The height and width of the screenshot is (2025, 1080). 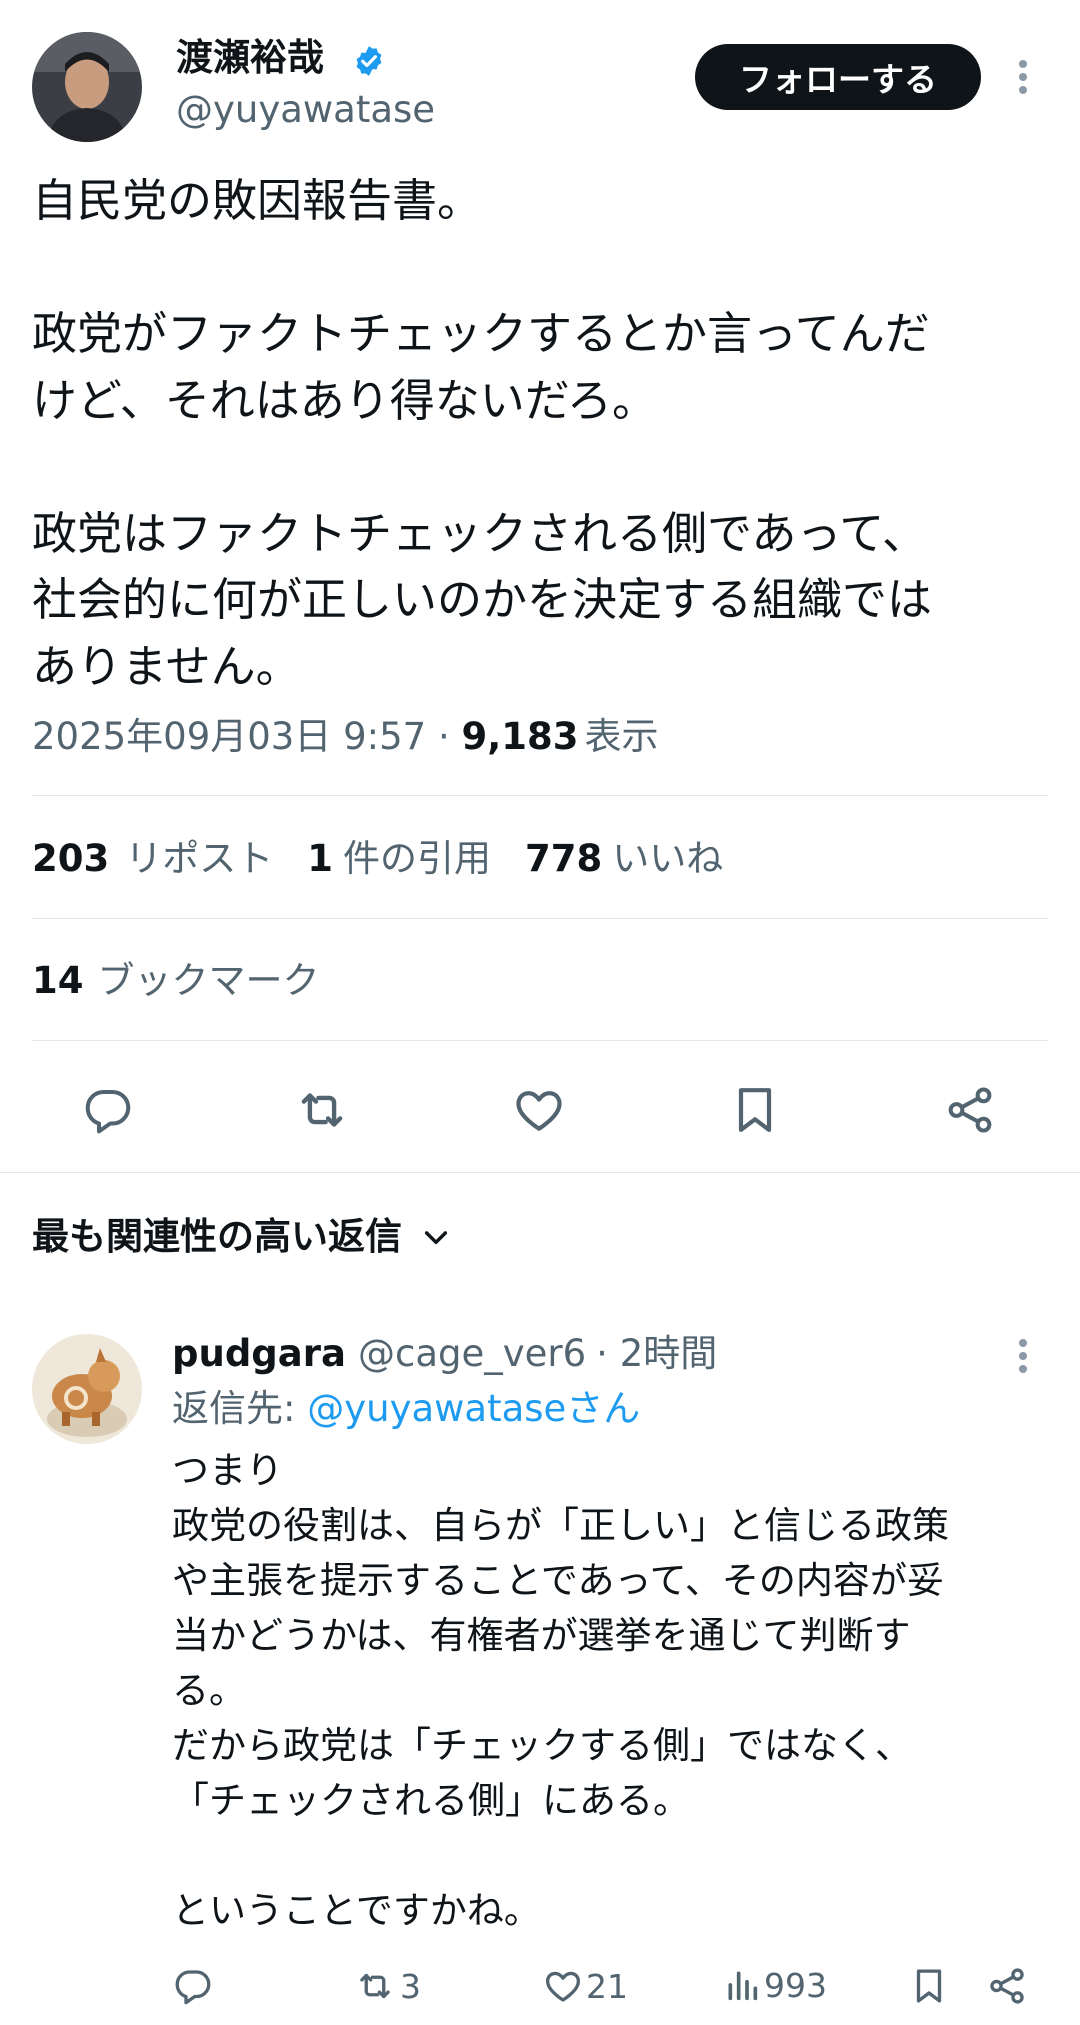 What do you see at coordinates (431, 1800) in the screenshot?
I see `reply-text-line: 「チェックされる側」にある。` at bounding box center [431, 1800].